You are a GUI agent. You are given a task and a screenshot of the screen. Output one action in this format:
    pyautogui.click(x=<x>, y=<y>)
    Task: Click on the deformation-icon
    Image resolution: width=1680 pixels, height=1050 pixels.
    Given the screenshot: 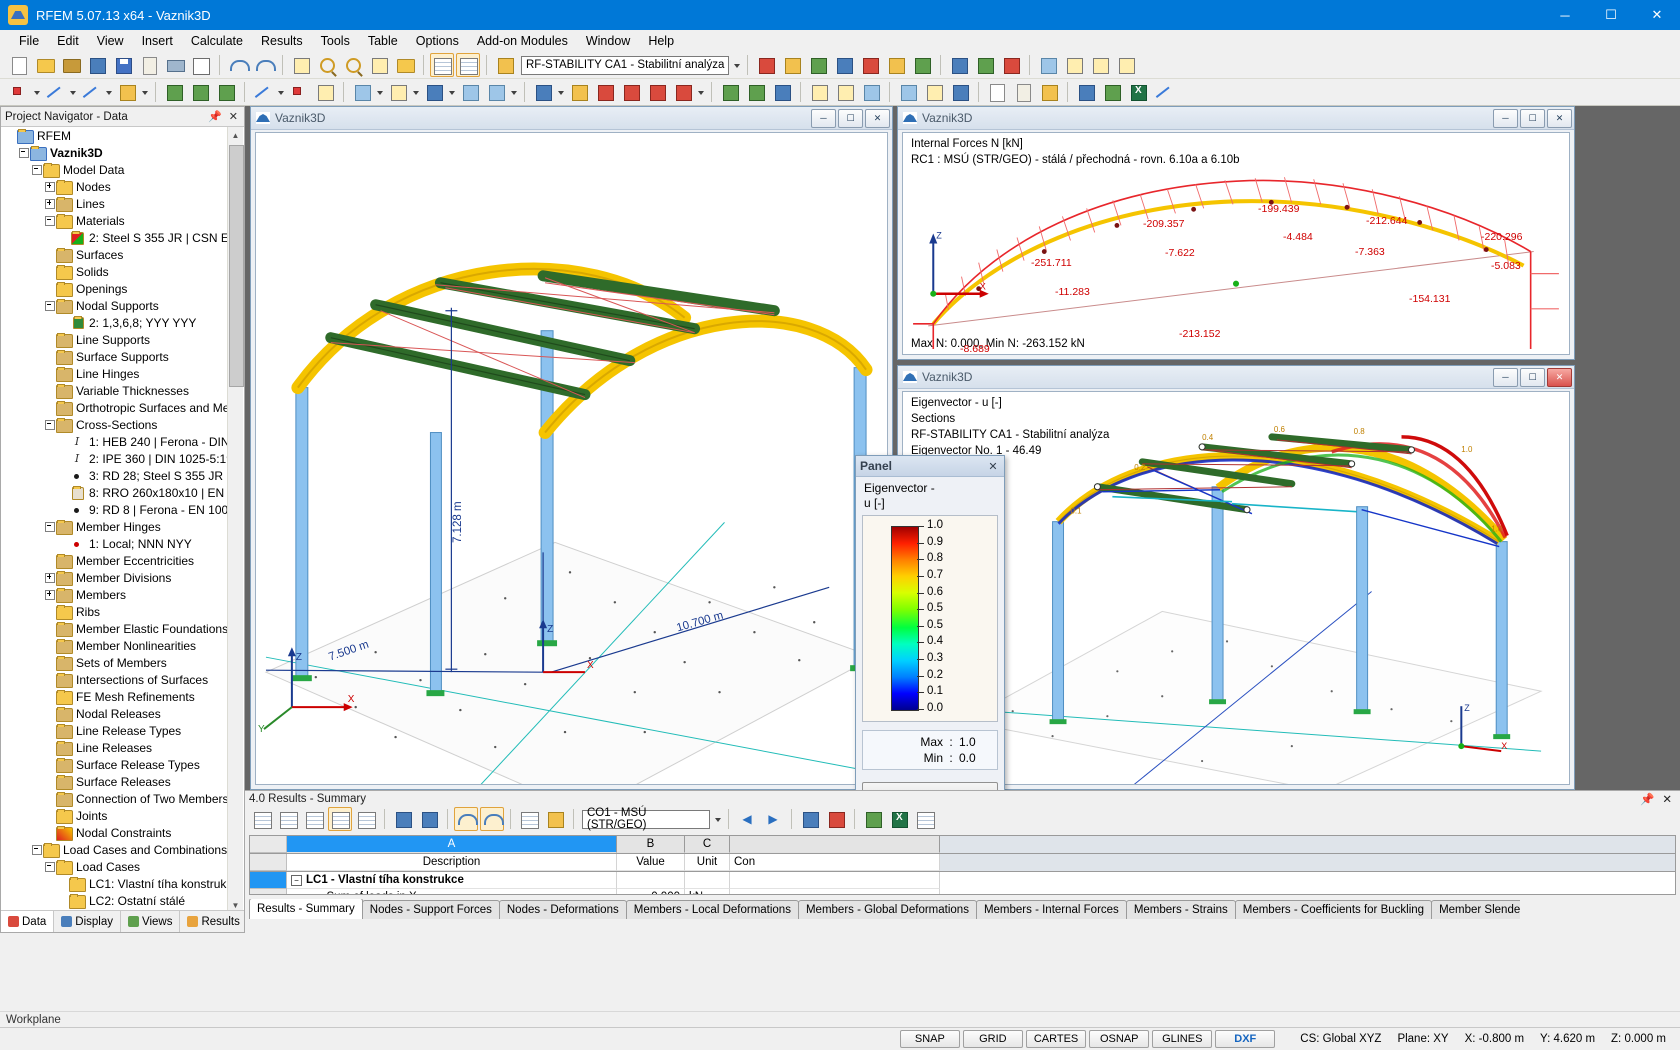 What is the action you would take?
    pyautogui.click(x=959, y=65)
    